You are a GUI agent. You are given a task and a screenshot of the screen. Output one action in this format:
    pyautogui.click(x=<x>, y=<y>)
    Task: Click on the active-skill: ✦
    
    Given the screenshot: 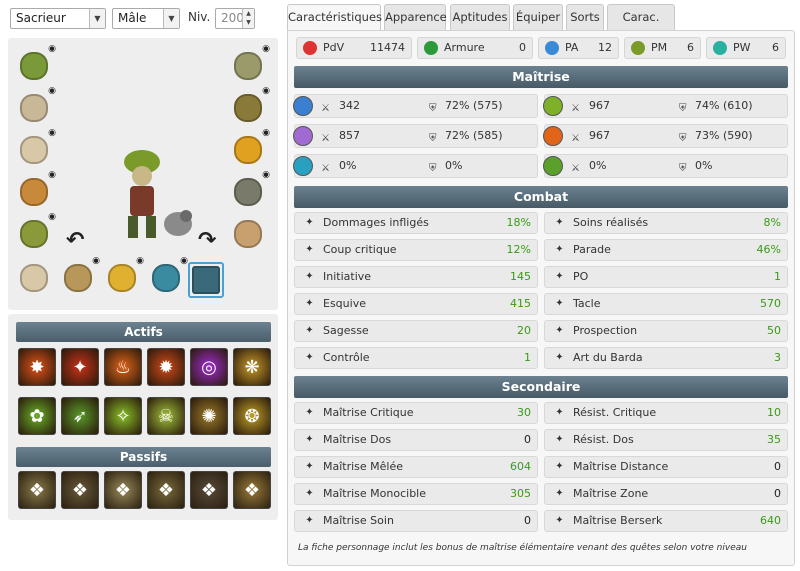 What is the action you would take?
    pyautogui.click(x=80, y=367)
    